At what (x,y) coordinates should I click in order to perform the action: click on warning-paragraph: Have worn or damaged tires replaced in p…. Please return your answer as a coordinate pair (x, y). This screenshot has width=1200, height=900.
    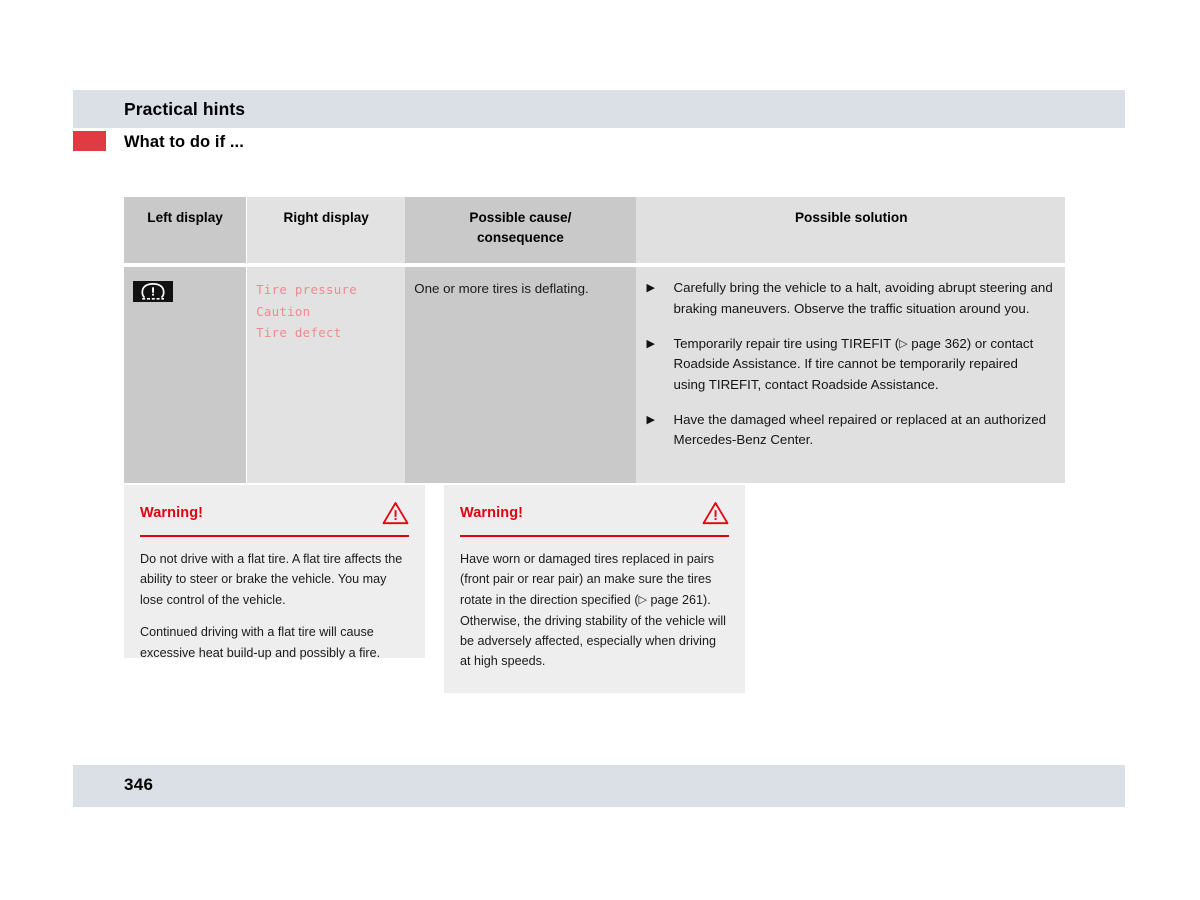
    Looking at the image, I should click on (594, 610).